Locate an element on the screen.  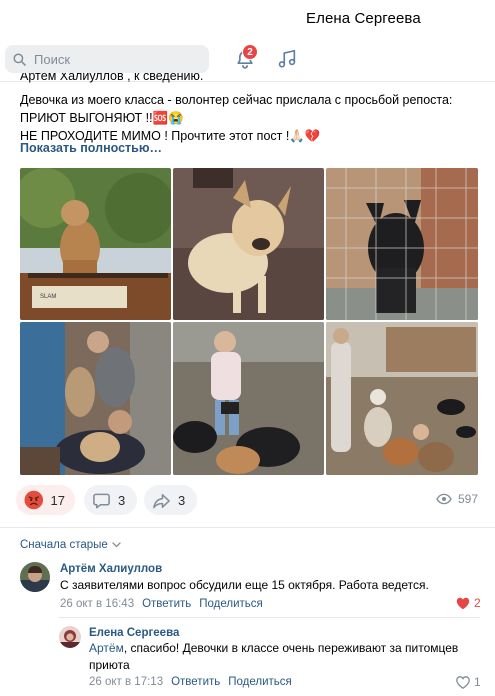
comment-date: 26 окт в 17:13 is located at coordinates (126, 682).